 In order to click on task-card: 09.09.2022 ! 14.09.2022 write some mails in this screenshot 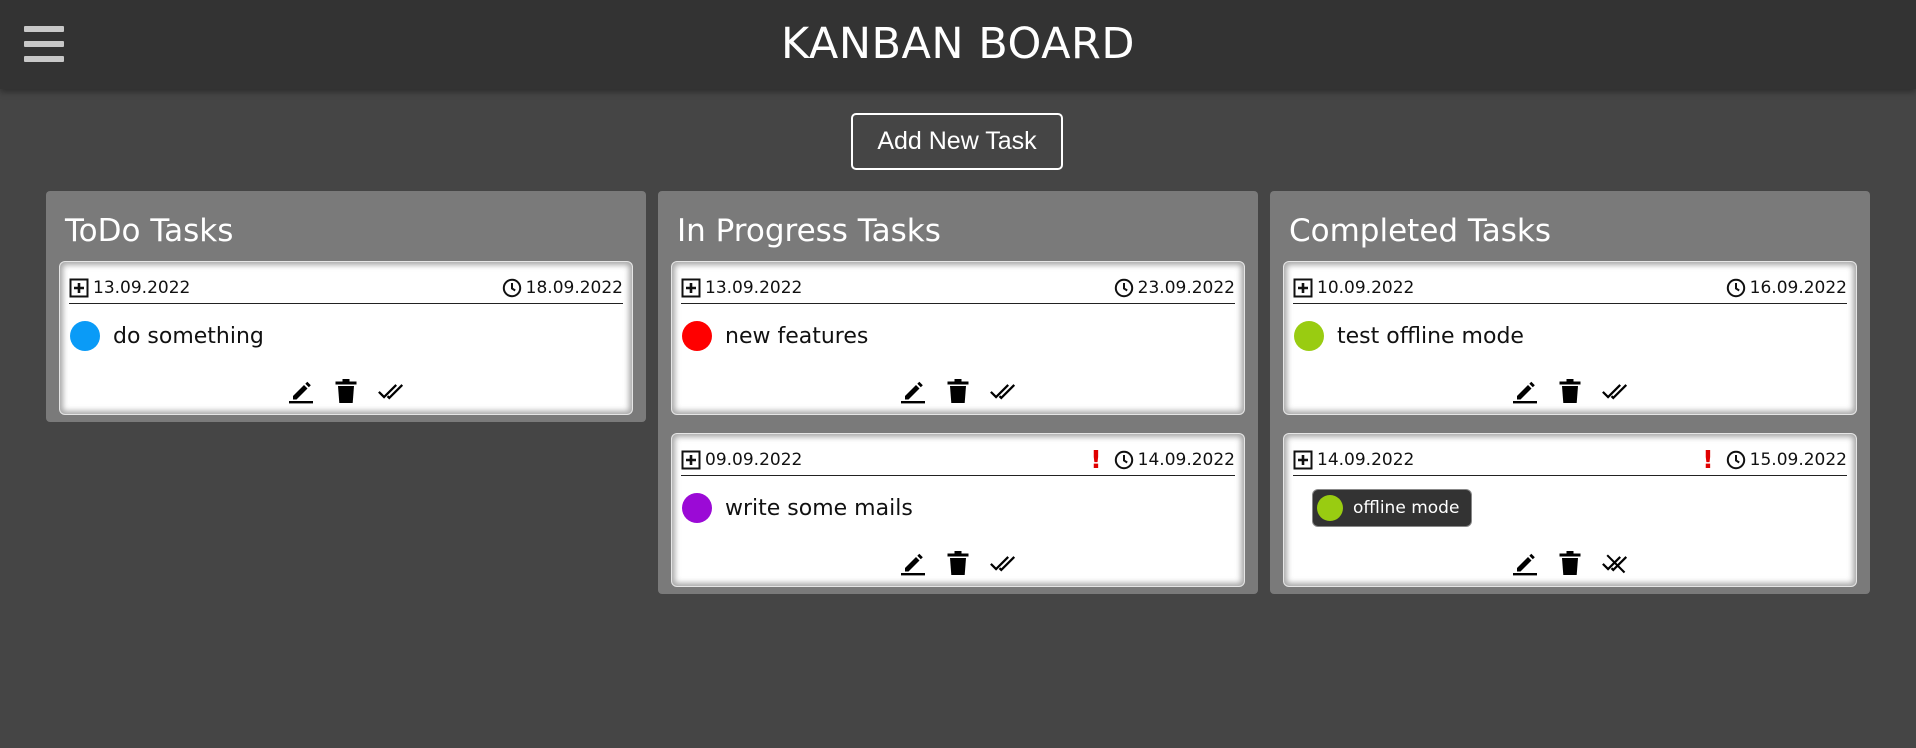, I will do `click(958, 510)`.